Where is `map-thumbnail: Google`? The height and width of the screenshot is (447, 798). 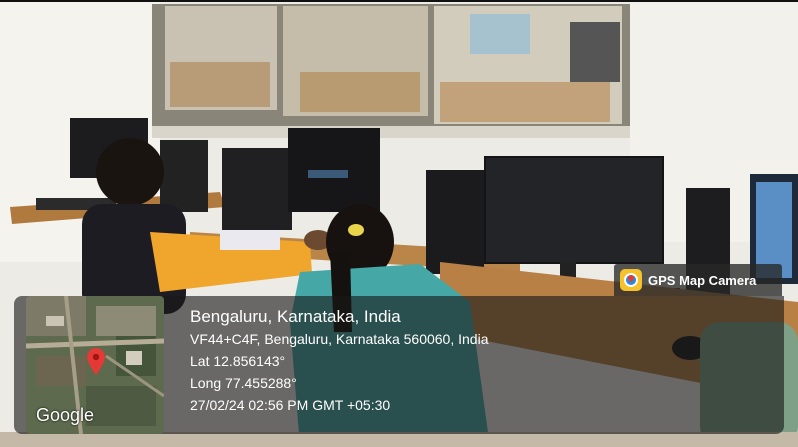
map-thumbnail: Google is located at coordinates (95, 365).